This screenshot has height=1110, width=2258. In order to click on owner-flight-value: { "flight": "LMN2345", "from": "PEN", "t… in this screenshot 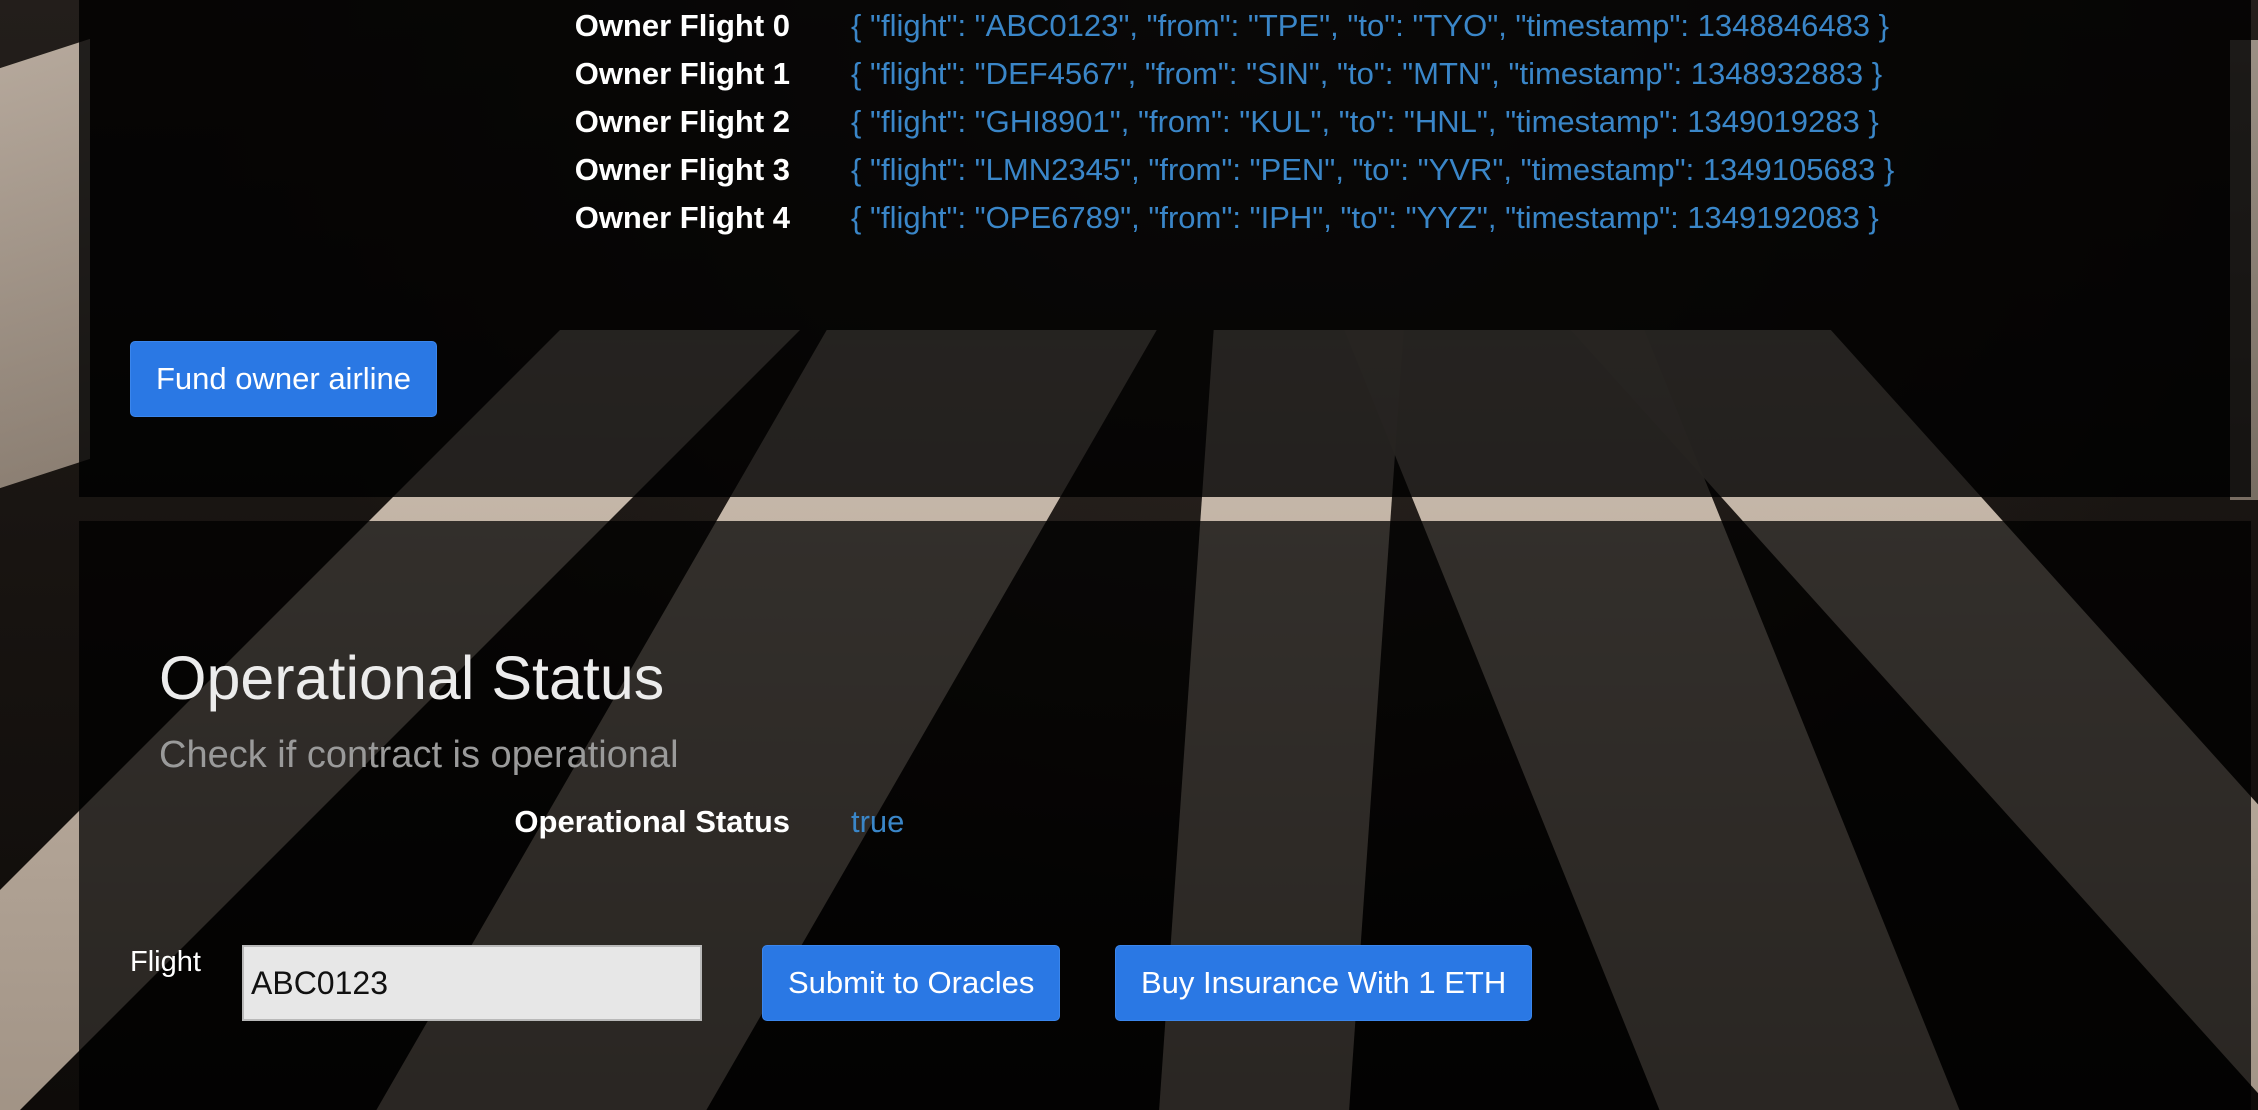, I will do `click(1373, 169)`.